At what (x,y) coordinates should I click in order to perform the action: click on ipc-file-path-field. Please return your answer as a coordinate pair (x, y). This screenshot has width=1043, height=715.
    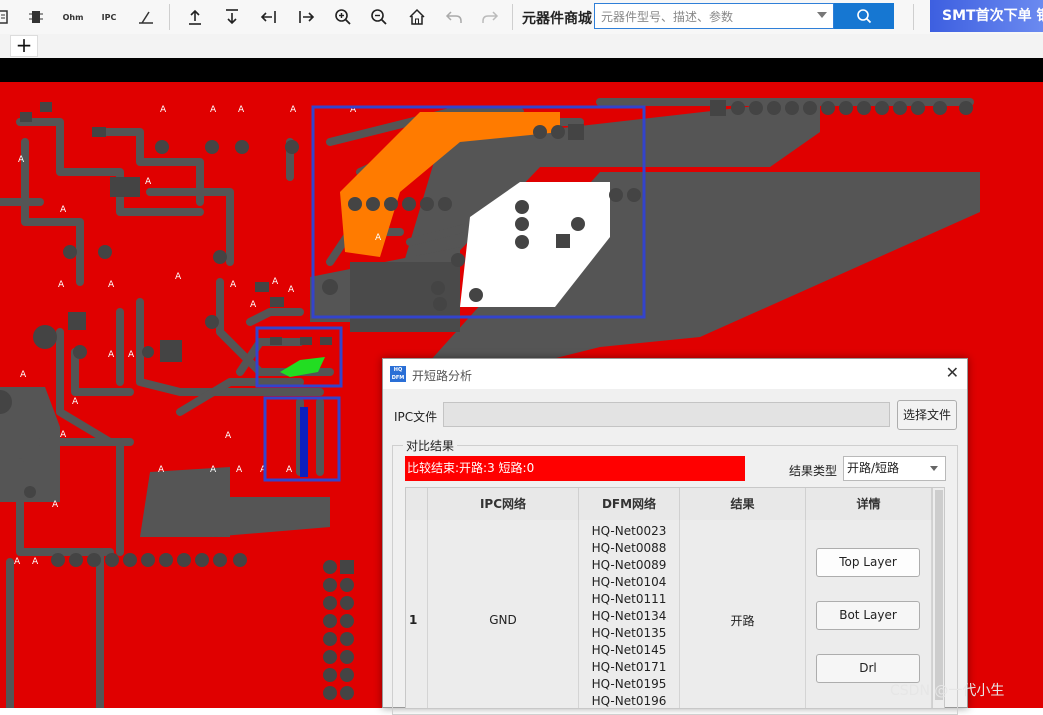
    Looking at the image, I should click on (666, 414).